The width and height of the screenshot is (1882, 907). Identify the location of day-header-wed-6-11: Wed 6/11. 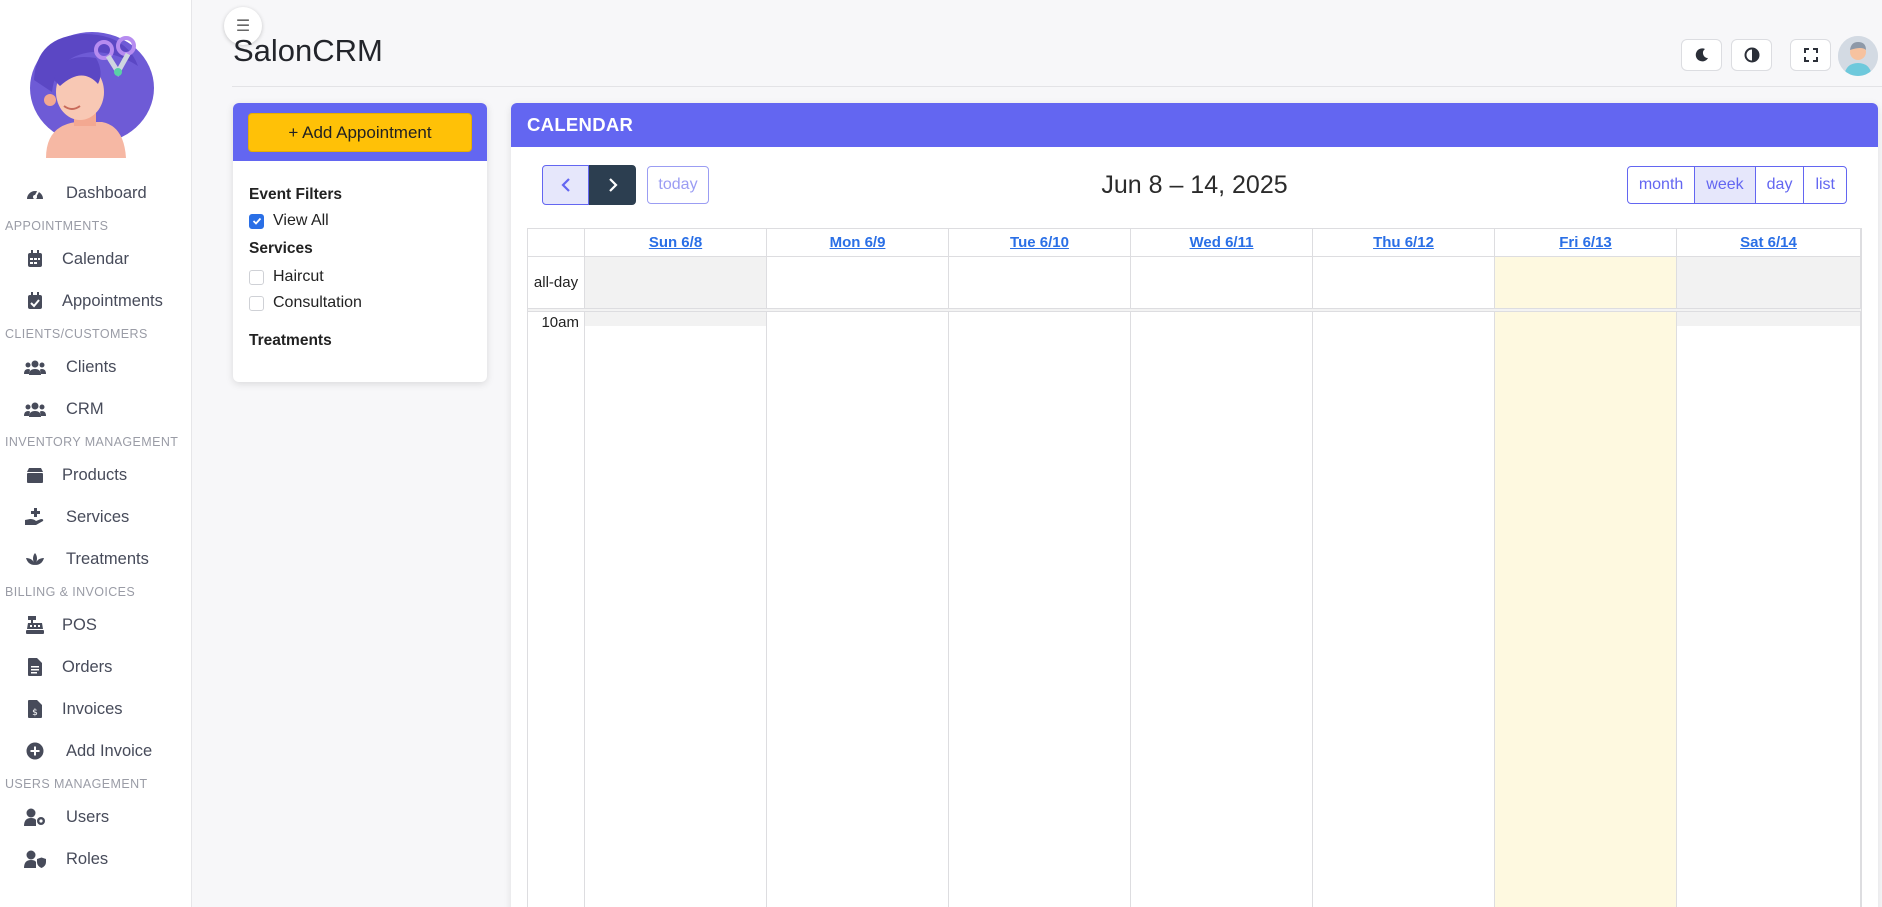
(1222, 243).